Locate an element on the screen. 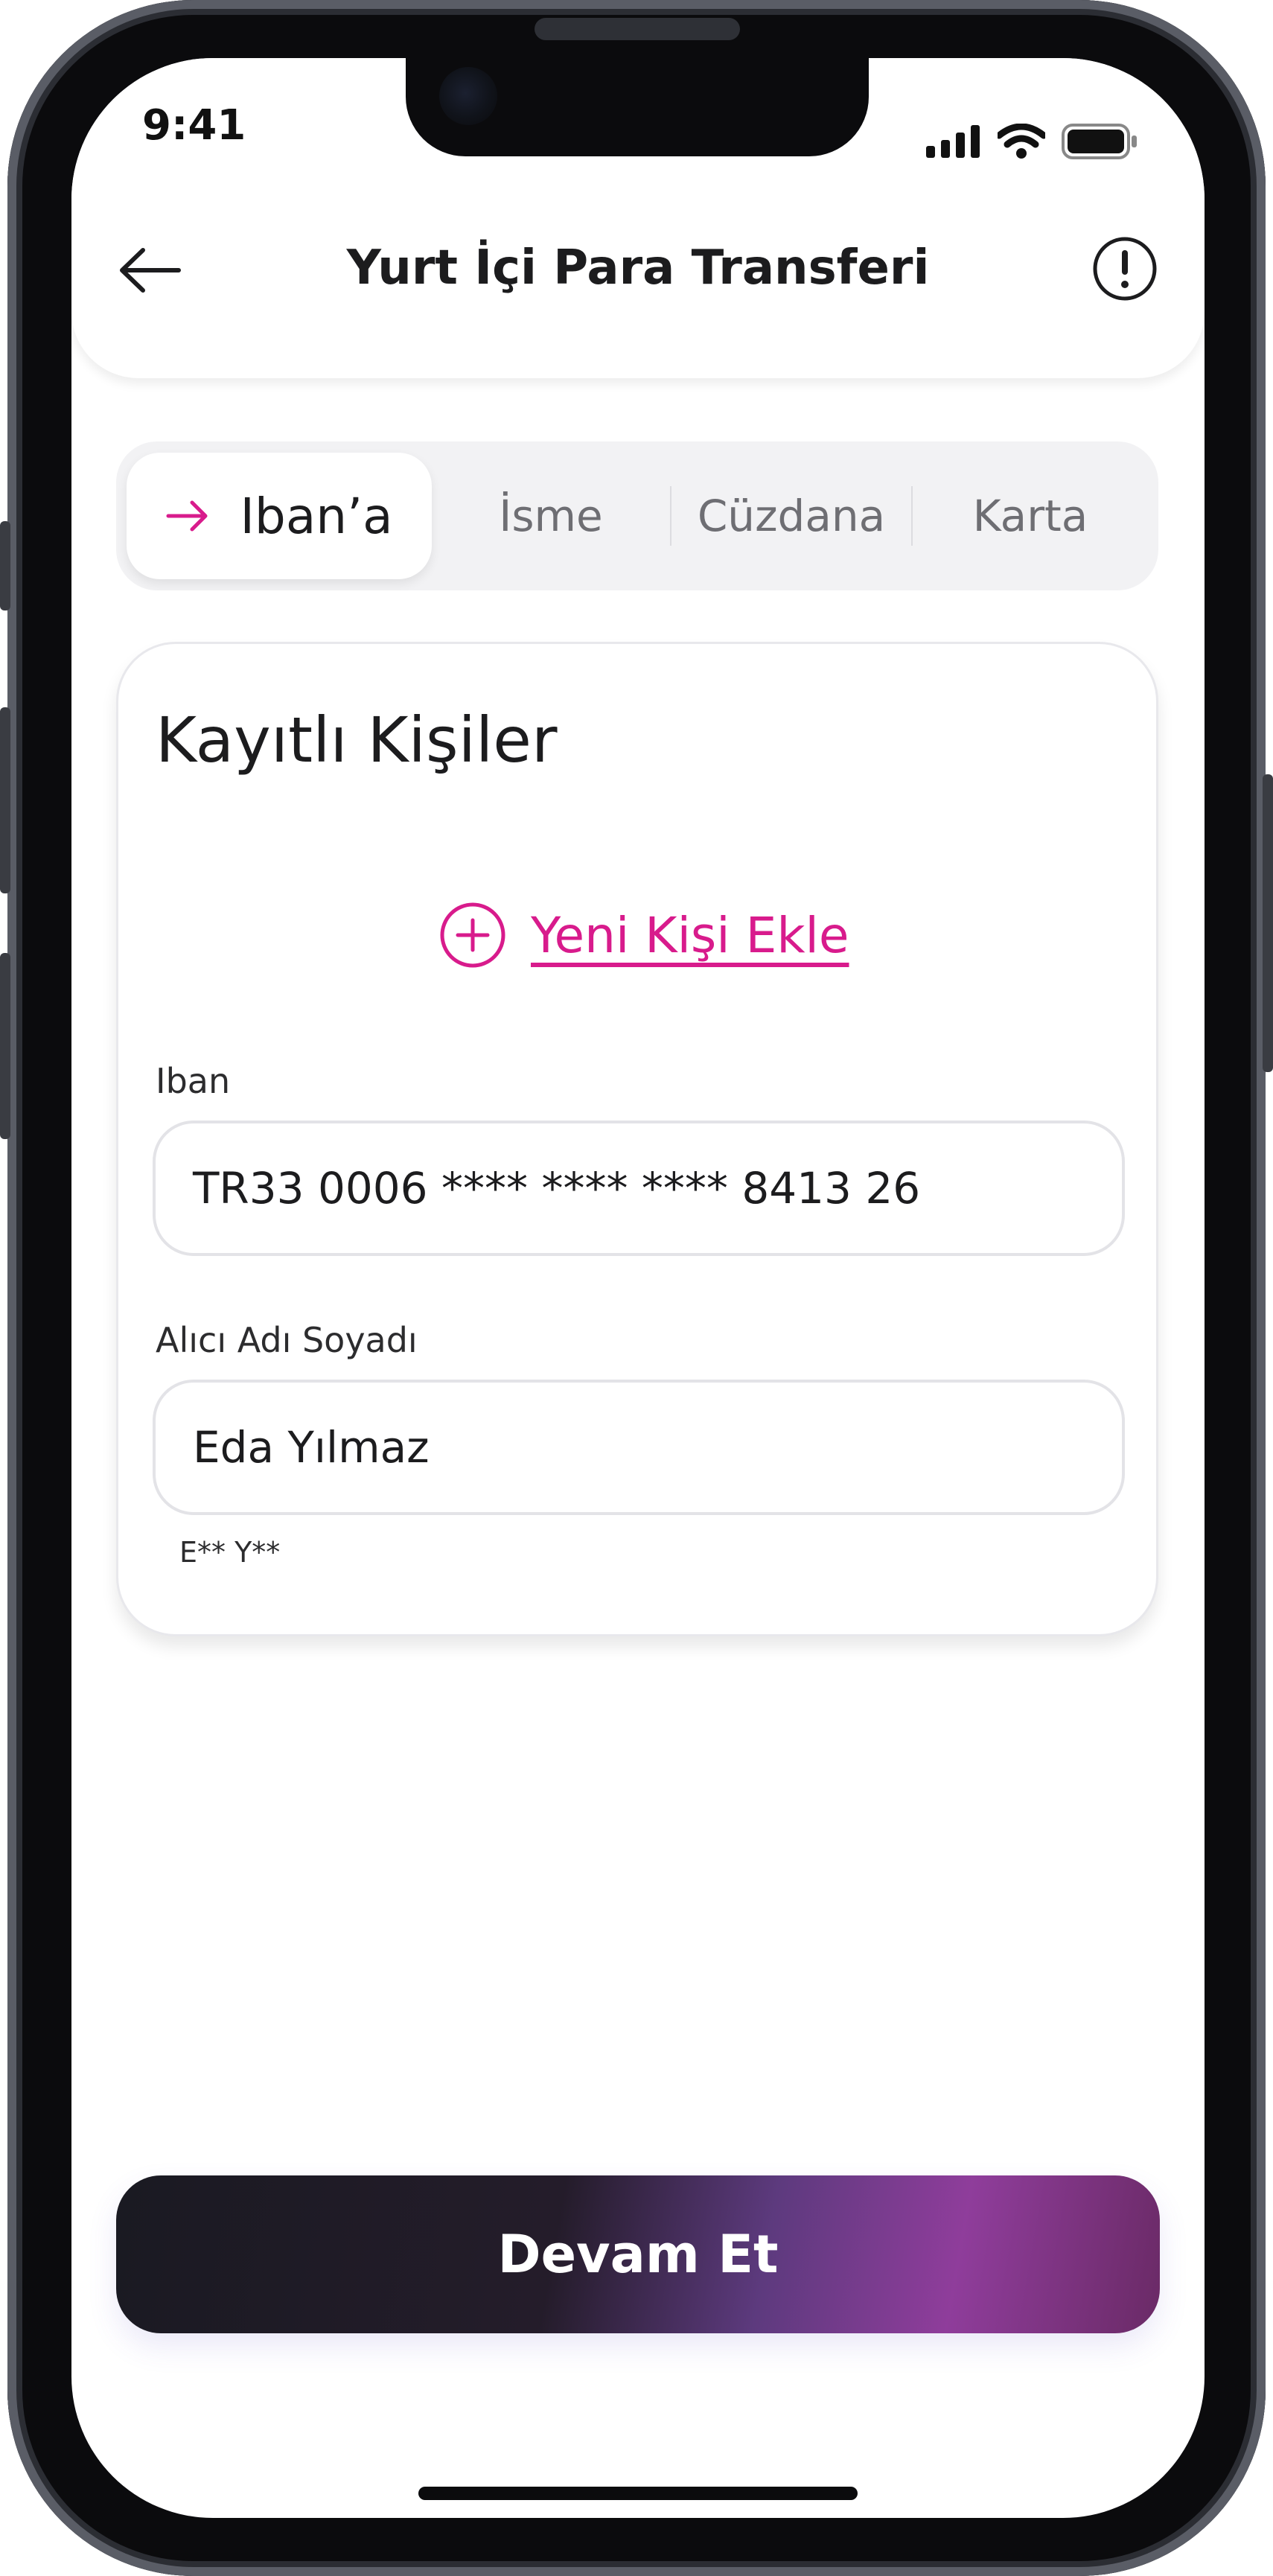 Image resolution: width=1273 pixels, height=2576 pixels. iban-label: Iban is located at coordinates (193, 1081).